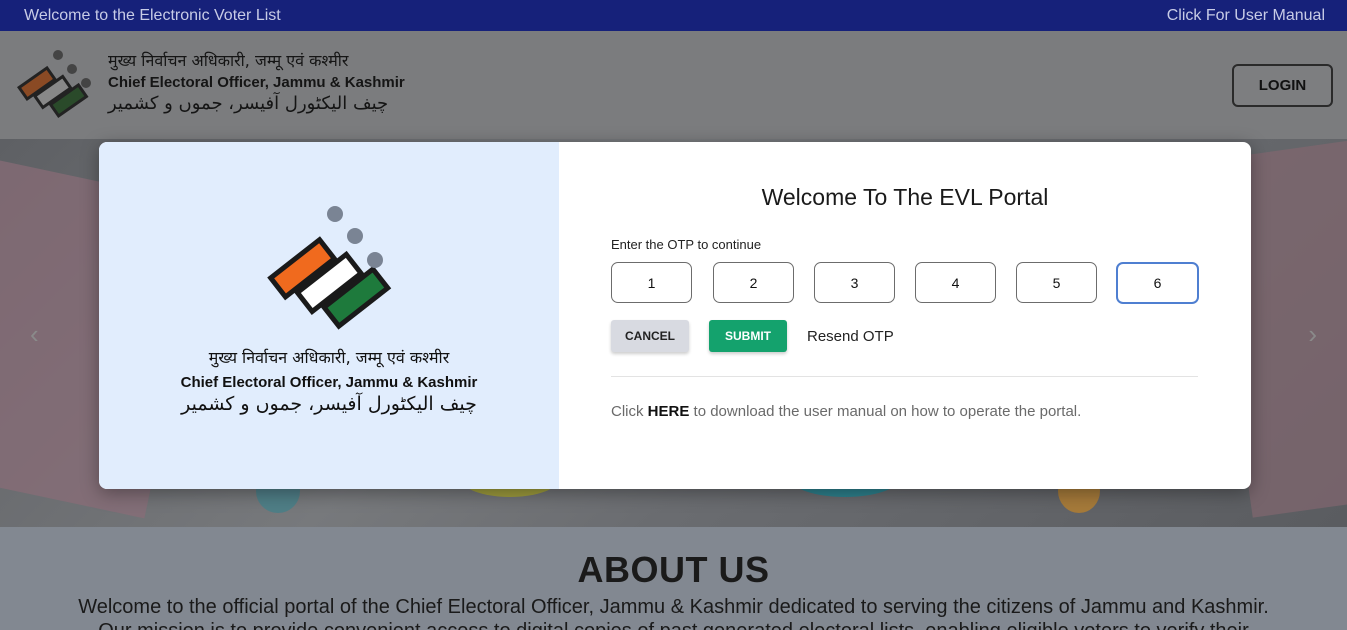  I want to click on divider, so click(904, 376).